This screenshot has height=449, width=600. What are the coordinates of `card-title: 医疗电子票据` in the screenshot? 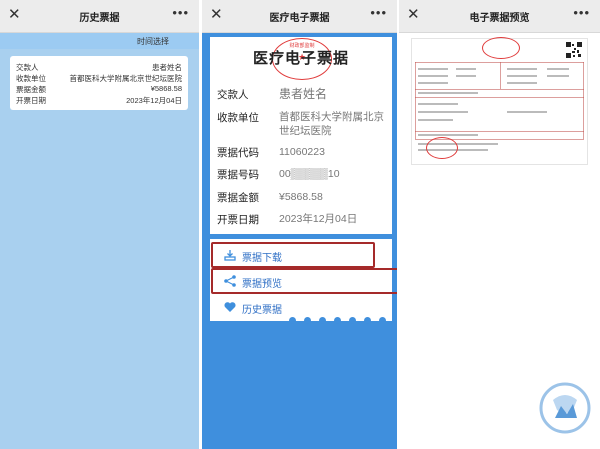 It's located at (300, 58).